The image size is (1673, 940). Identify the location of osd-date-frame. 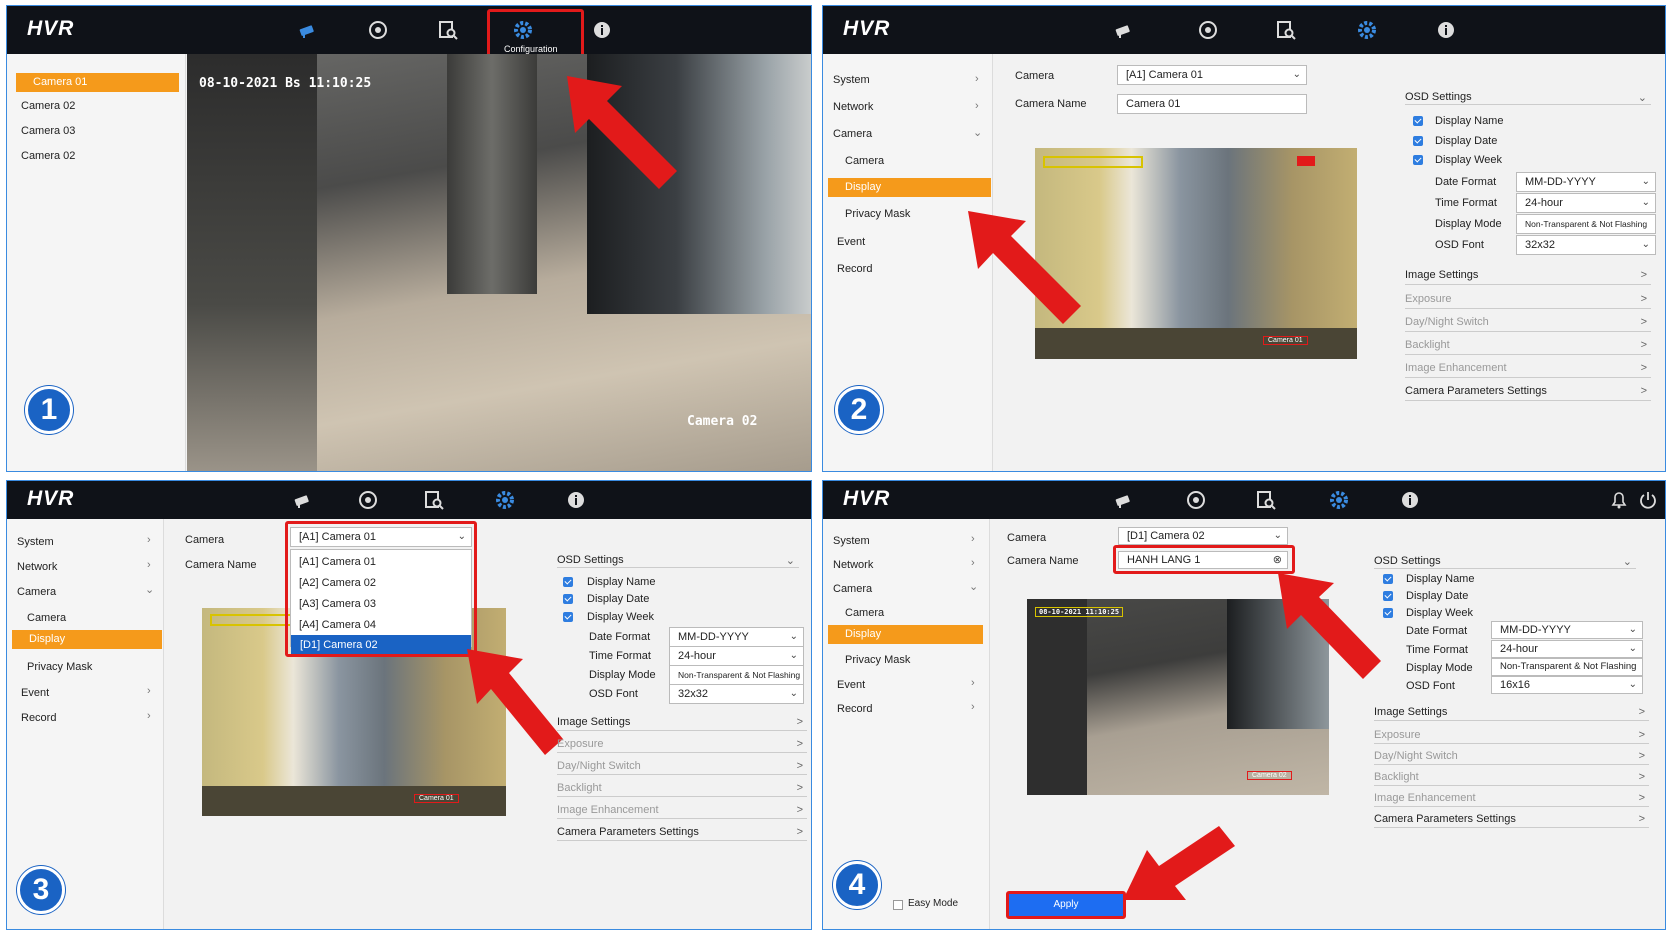
(1093, 162).